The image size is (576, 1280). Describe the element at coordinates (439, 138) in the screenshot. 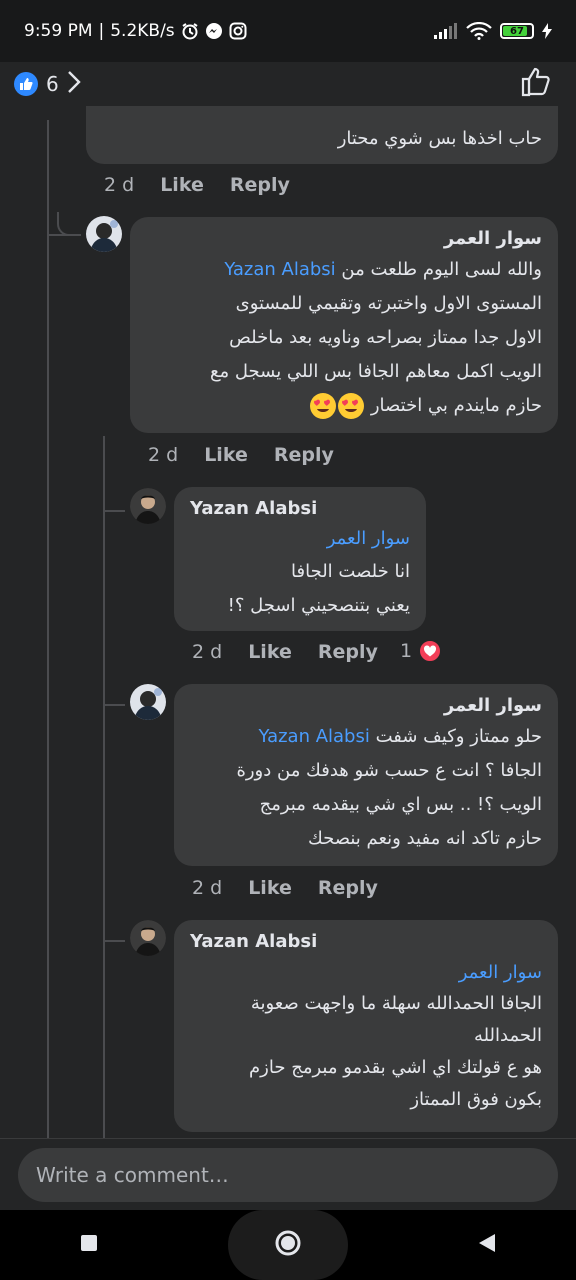

I see `comment-text: حاب اخذها بس شوي محتار` at that location.